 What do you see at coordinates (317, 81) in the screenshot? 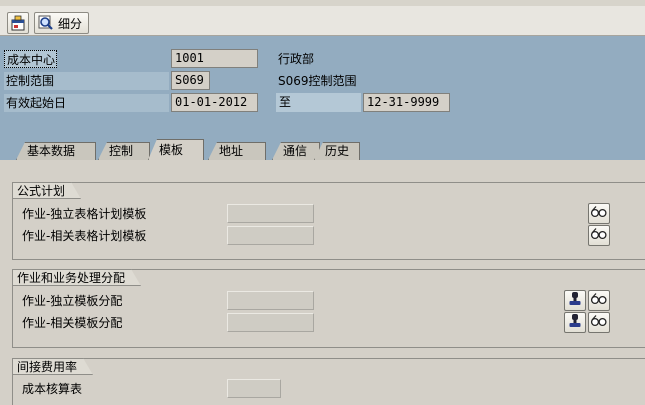
I see `controlling-area-description: S069控制范围` at bounding box center [317, 81].